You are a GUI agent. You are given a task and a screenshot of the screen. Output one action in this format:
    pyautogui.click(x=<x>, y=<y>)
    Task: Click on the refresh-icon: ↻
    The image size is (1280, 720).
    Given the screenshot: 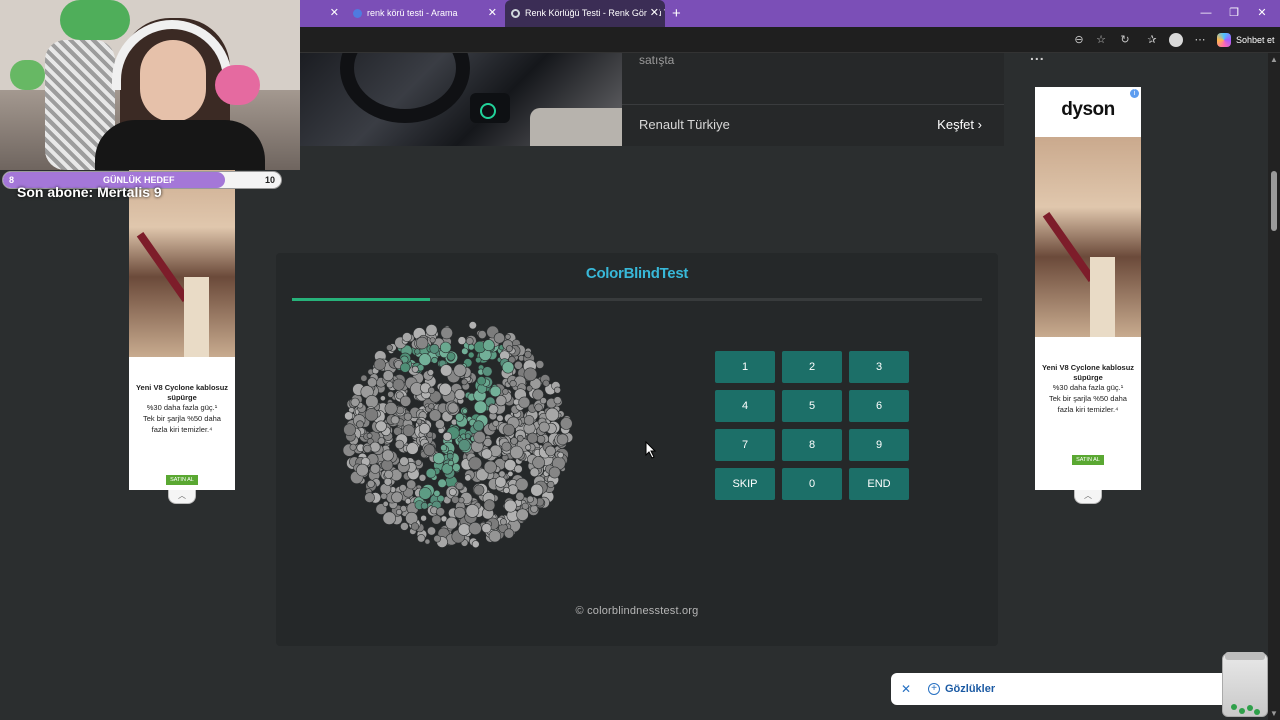 What is the action you would take?
    pyautogui.click(x=1125, y=40)
    